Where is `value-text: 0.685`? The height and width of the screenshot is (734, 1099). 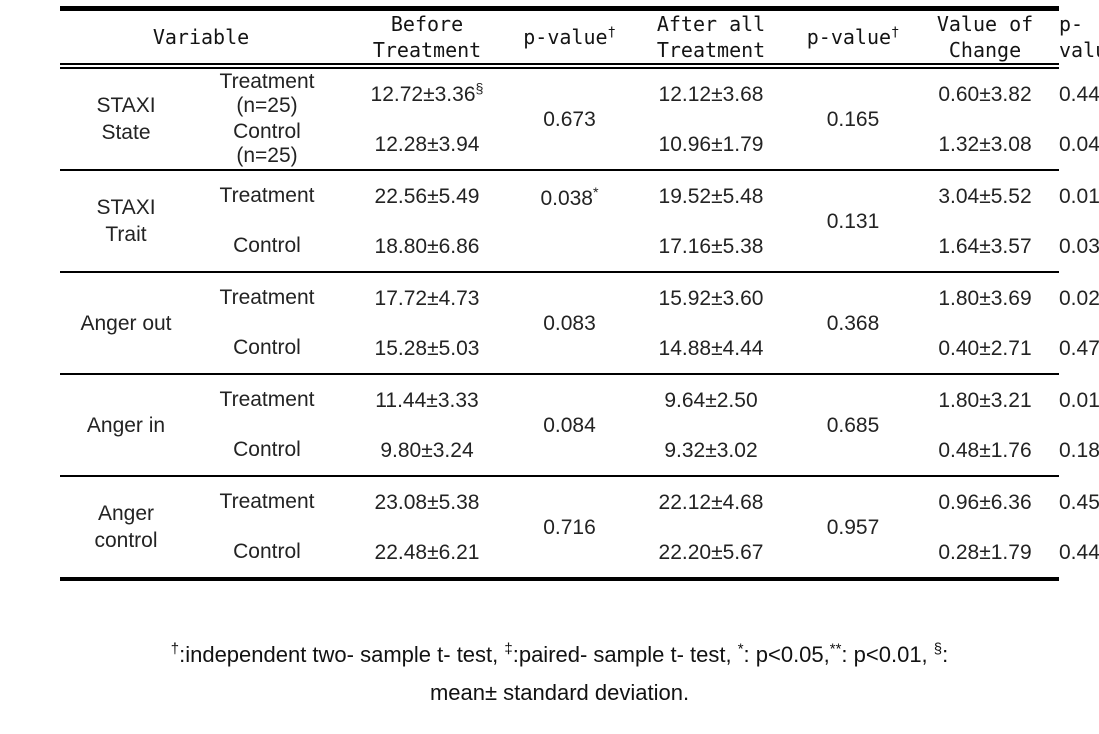
value-text: 0.685 is located at coordinates (853, 425).